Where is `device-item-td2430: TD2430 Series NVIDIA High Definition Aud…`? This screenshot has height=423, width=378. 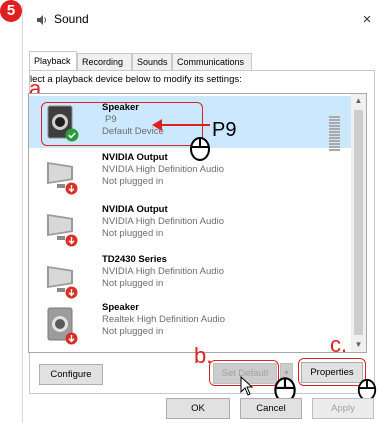
device-item-td2430: TD2430 Series NVIDIA High Definition Aud… is located at coordinates (190, 278).